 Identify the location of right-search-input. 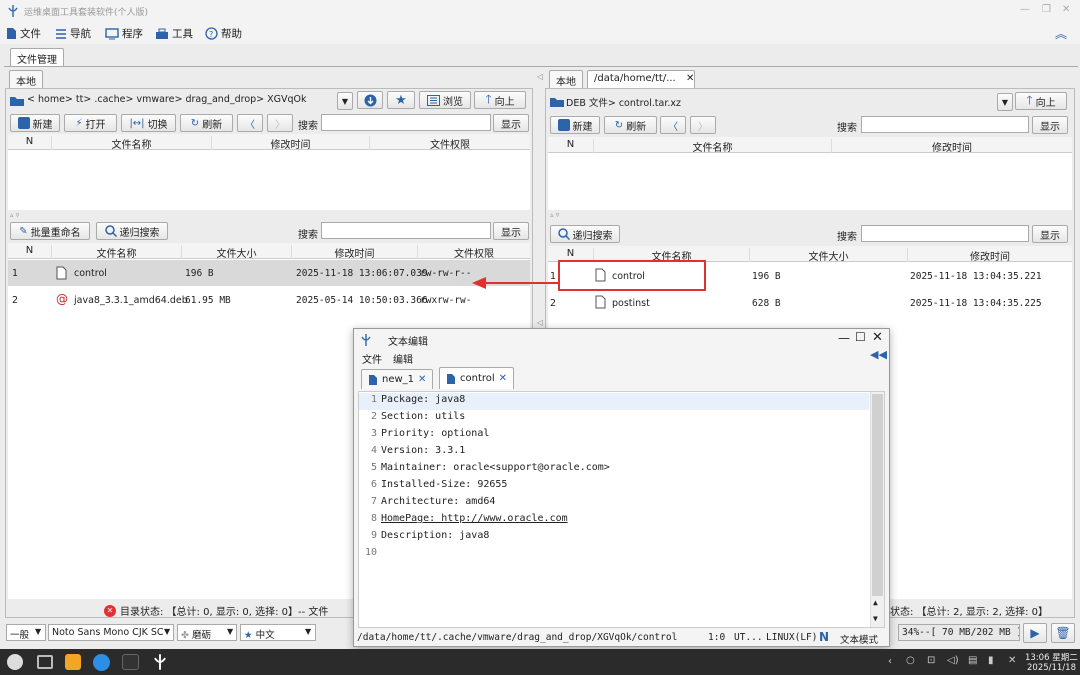
(945, 124).